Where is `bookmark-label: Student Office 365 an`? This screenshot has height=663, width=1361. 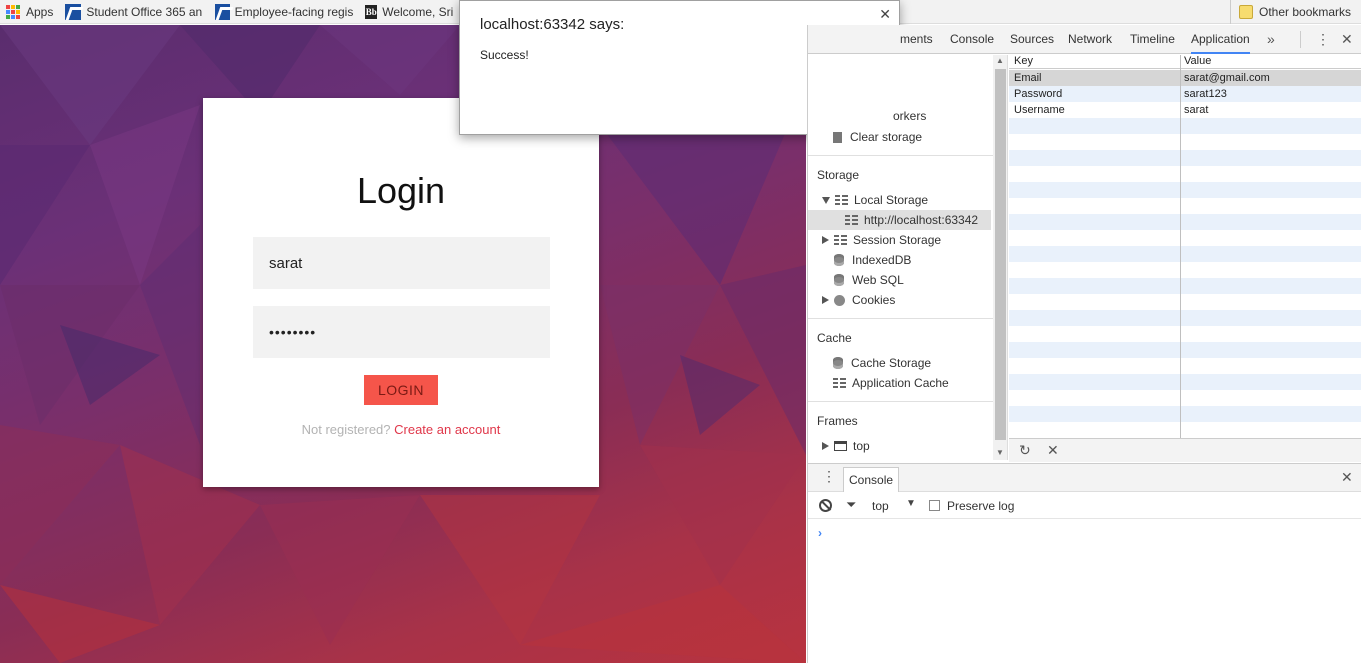 bookmark-label: Student Office 365 an is located at coordinates (144, 11).